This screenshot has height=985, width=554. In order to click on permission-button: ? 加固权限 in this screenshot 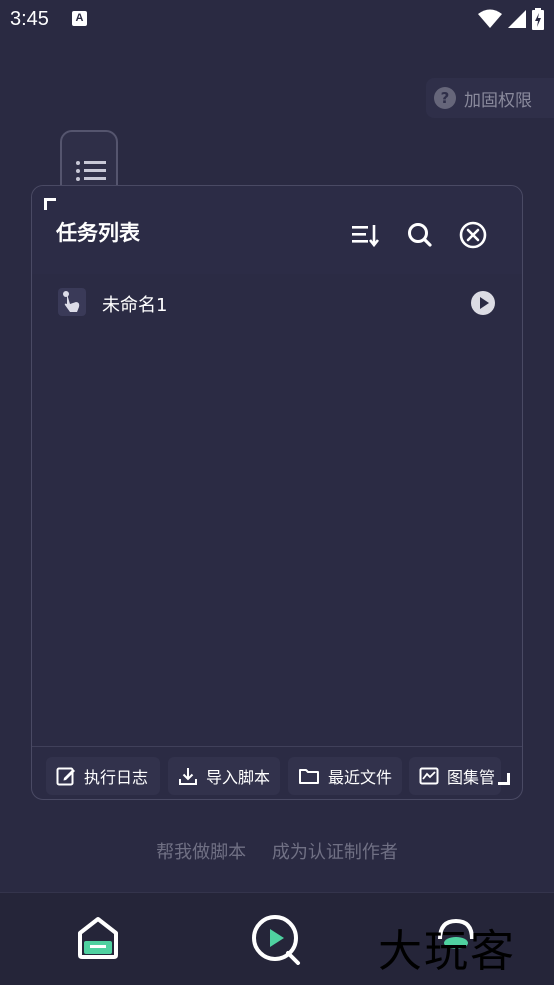, I will do `click(490, 98)`.